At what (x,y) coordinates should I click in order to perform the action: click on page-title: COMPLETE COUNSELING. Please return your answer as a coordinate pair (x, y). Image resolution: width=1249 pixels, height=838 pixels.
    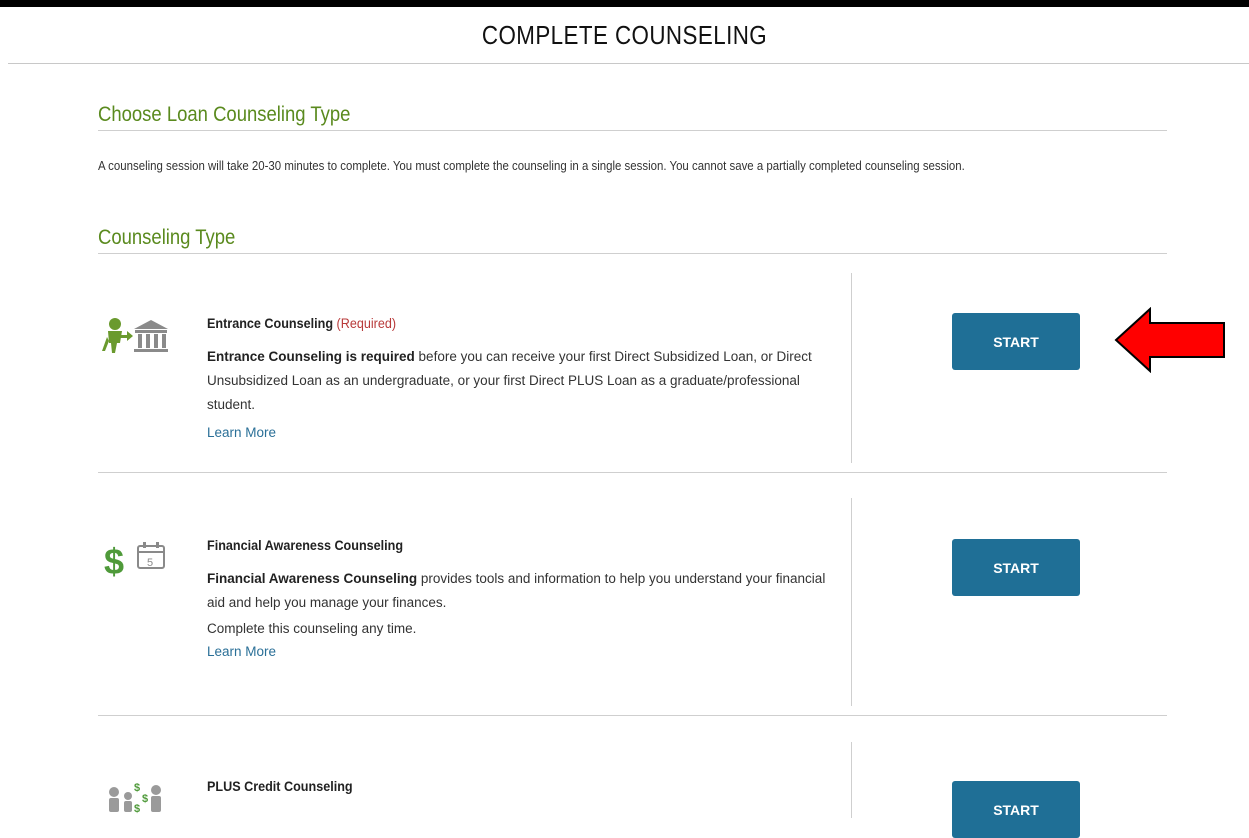
    Looking at the image, I should click on (624, 35).